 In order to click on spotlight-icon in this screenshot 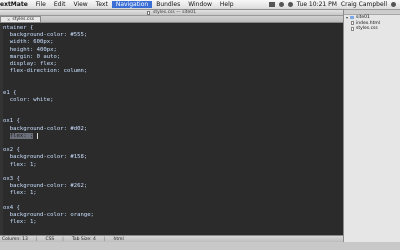, I will do `click(393, 4)`.